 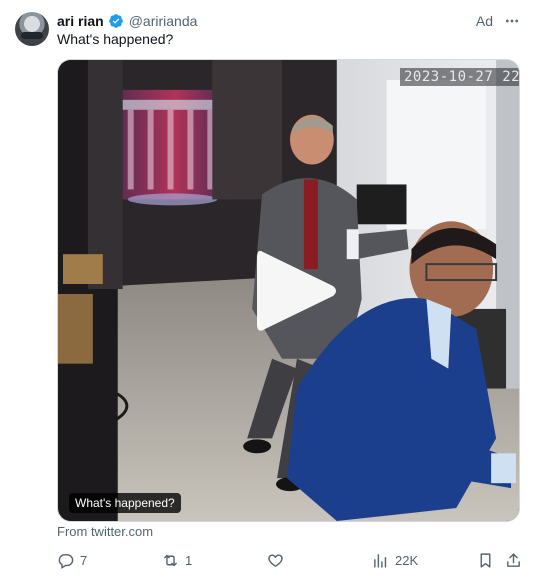 I want to click on more-dots-icon, so click(x=512, y=21).